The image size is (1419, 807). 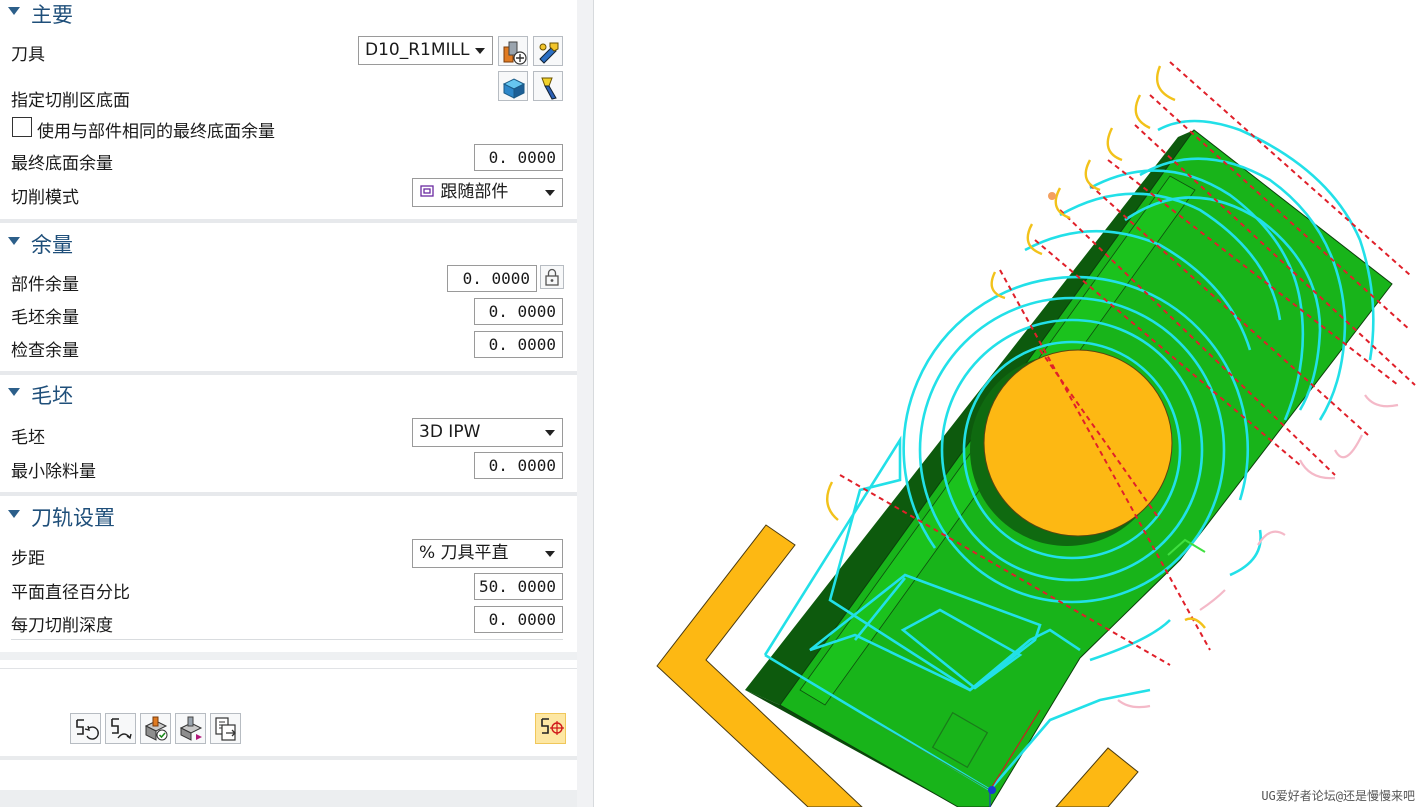 I want to click on display-floor-button, so click(x=548, y=86).